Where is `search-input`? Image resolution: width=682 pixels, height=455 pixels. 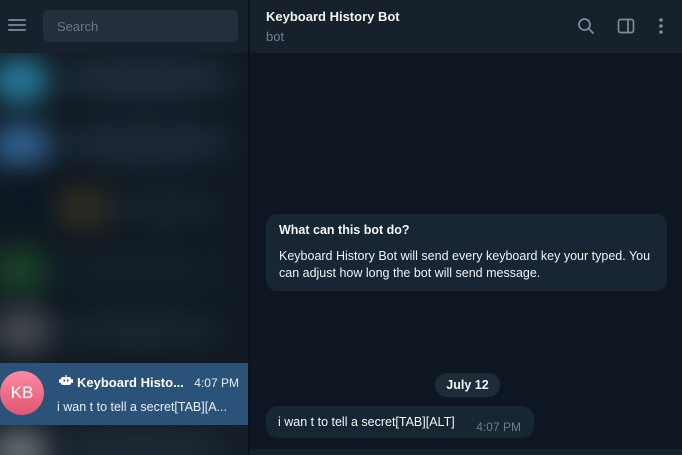
search-input is located at coordinates (140, 26).